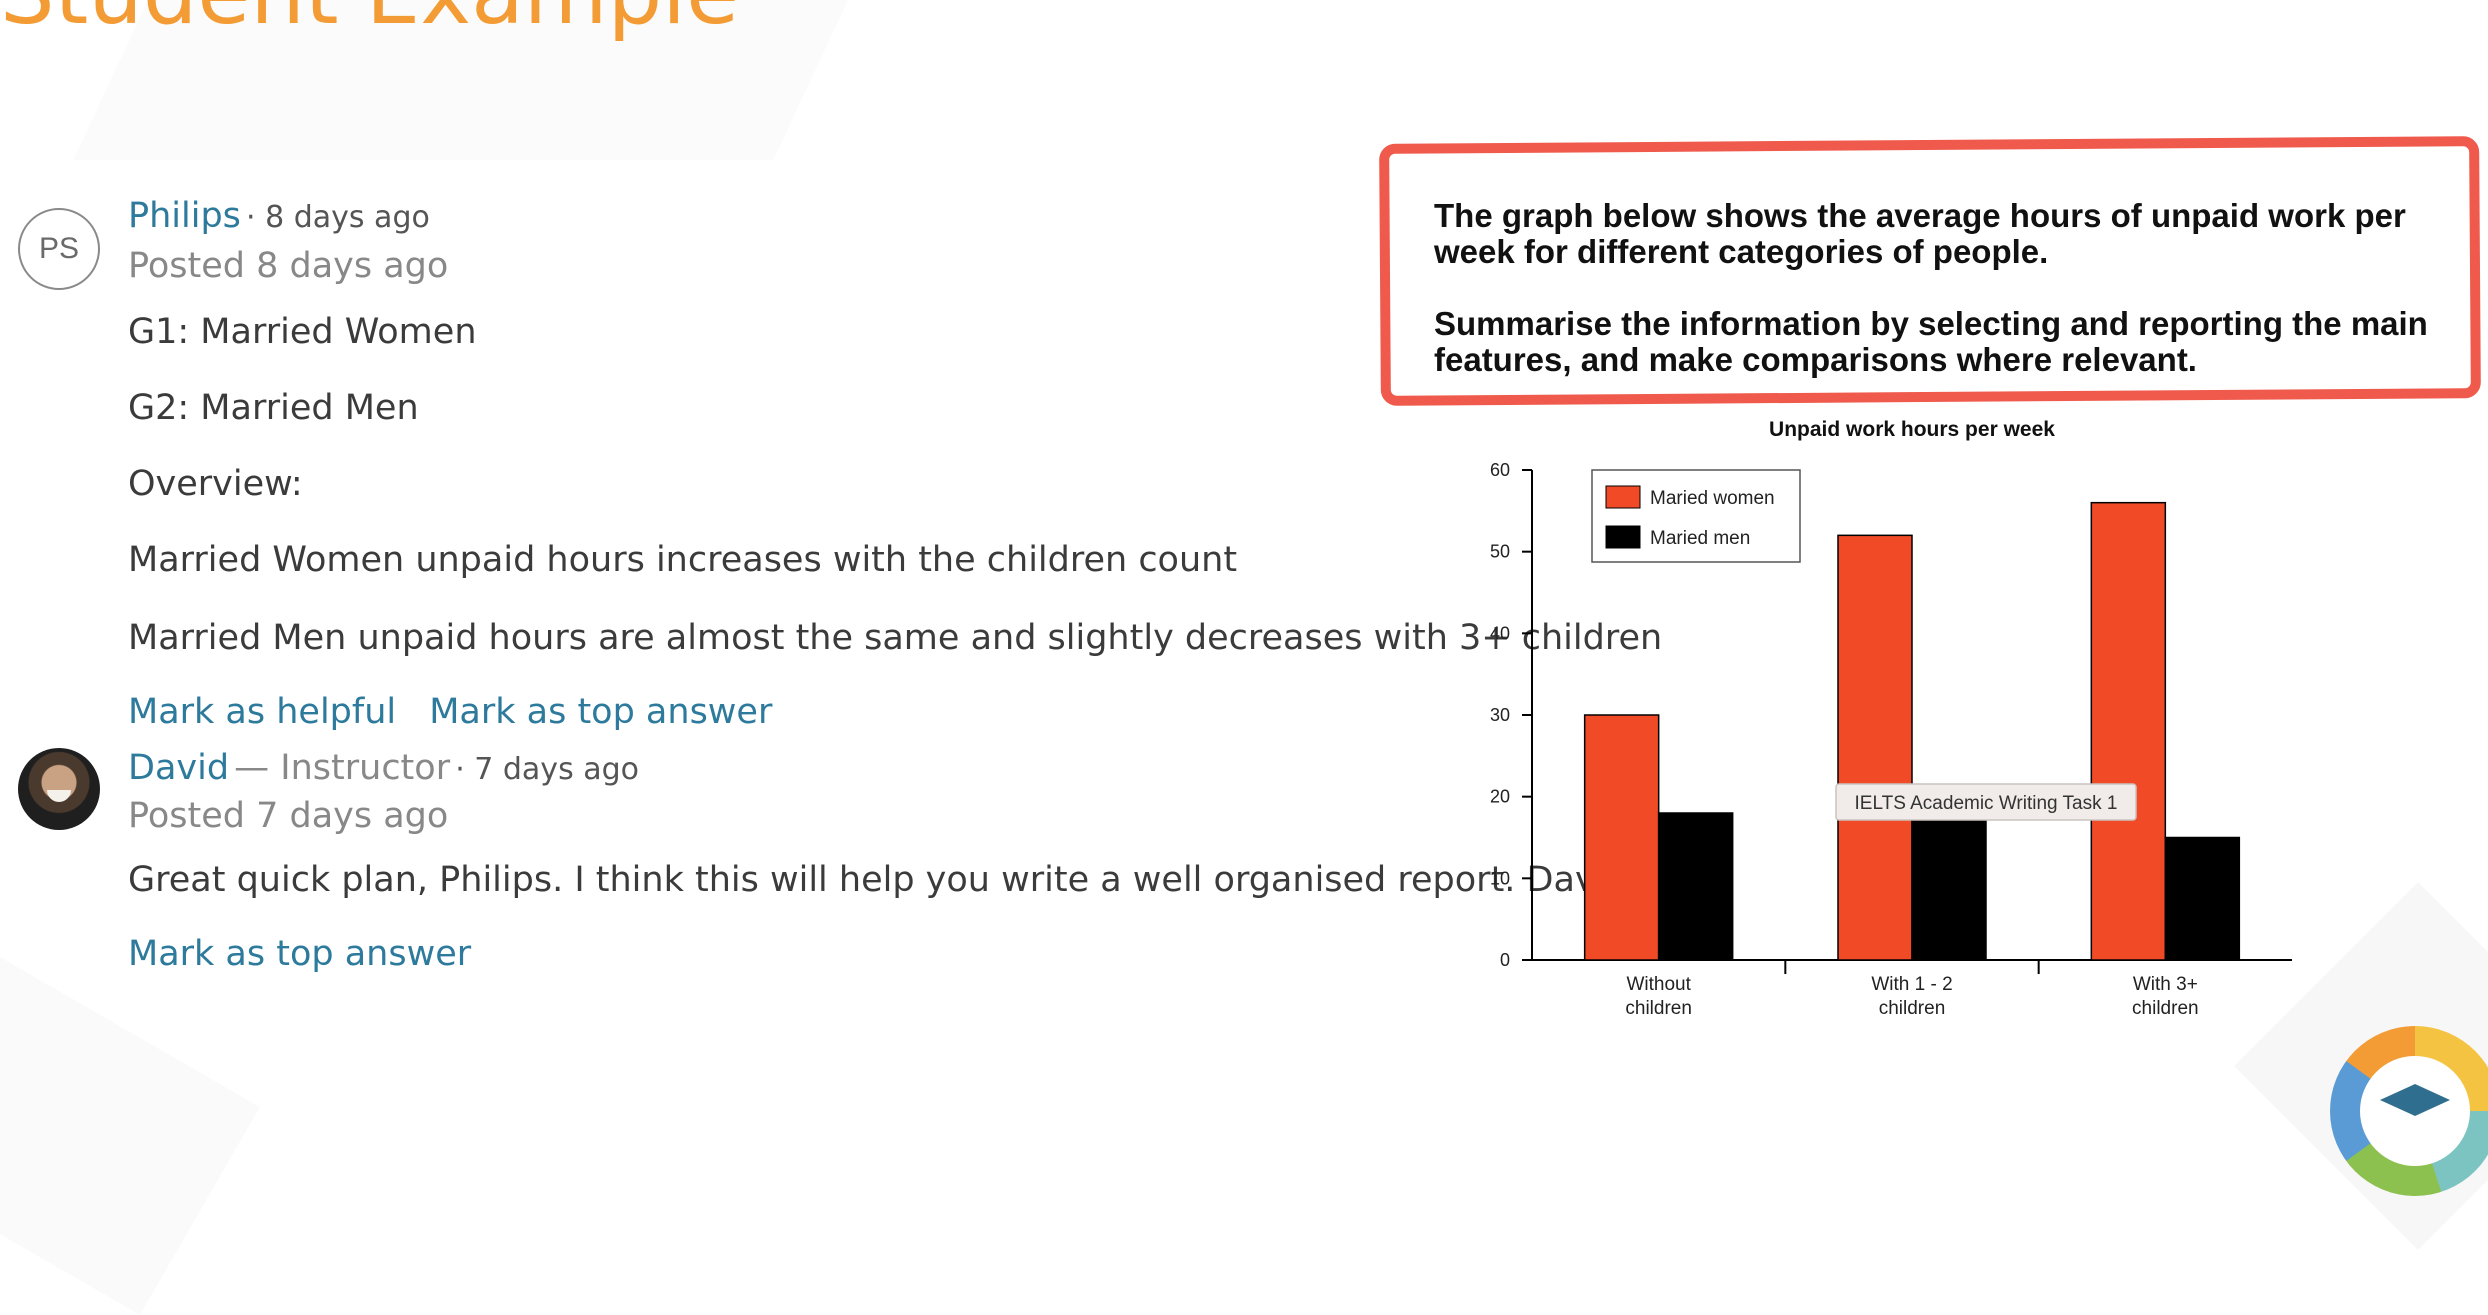 The width and height of the screenshot is (2488, 1315). What do you see at coordinates (215, 484) in the screenshot?
I see `post-line: Overview:` at bounding box center [215, 484].